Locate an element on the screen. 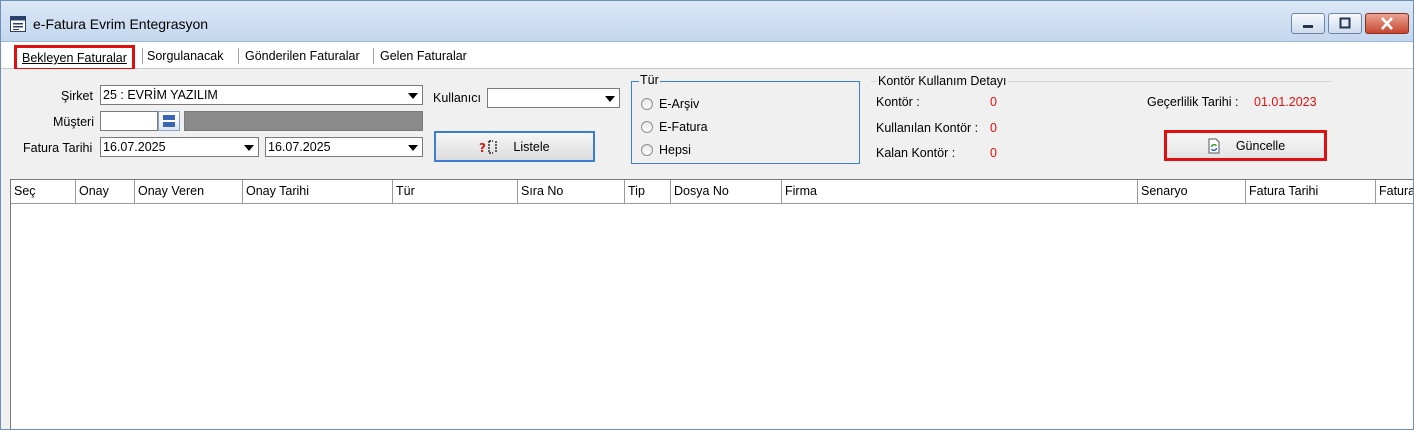  musteri-name-field is located at coordinates (303, 121).